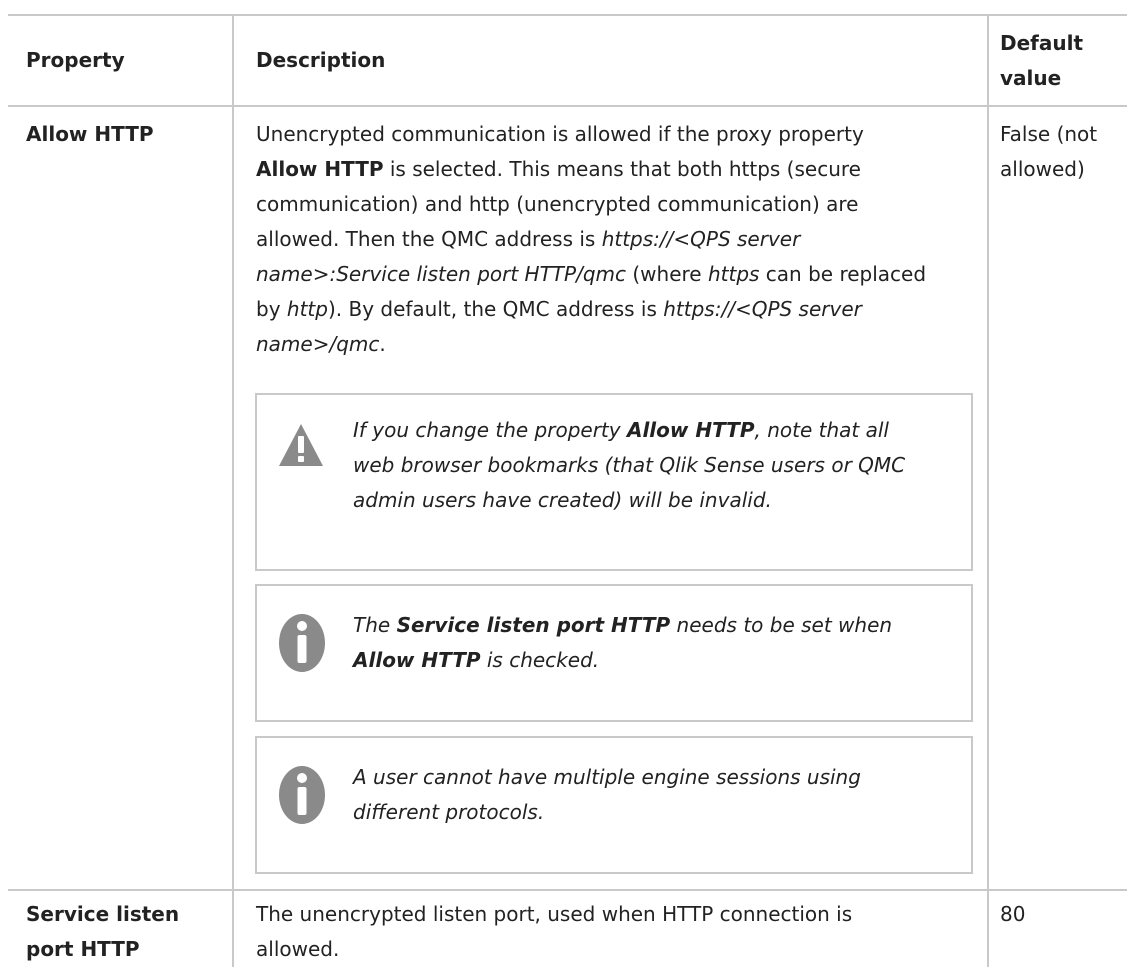 The height and width of the screenshot is (967, 1127). I want to click on desc-line: name>/qmc., so click(616, 344).